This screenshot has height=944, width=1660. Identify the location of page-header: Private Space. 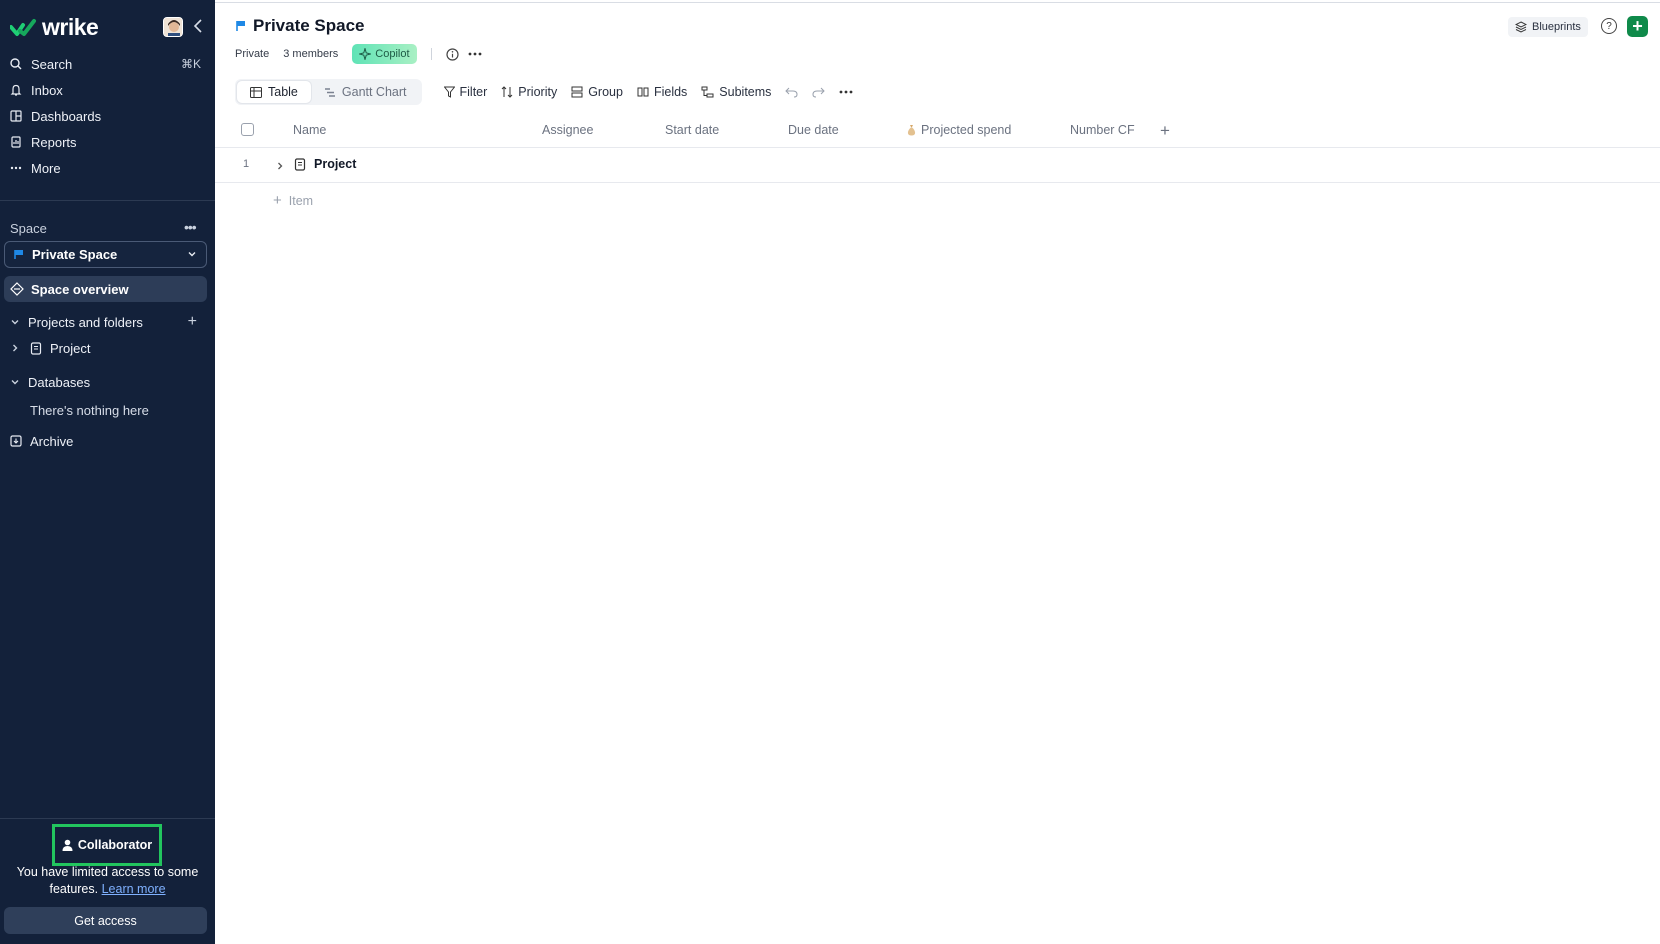
(300, 26).